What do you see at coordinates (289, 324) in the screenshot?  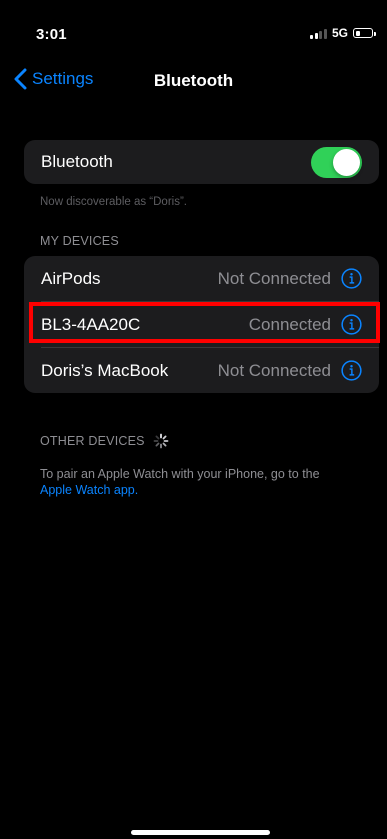 I see `device-status: Connected` at bounding box center [289, 324].